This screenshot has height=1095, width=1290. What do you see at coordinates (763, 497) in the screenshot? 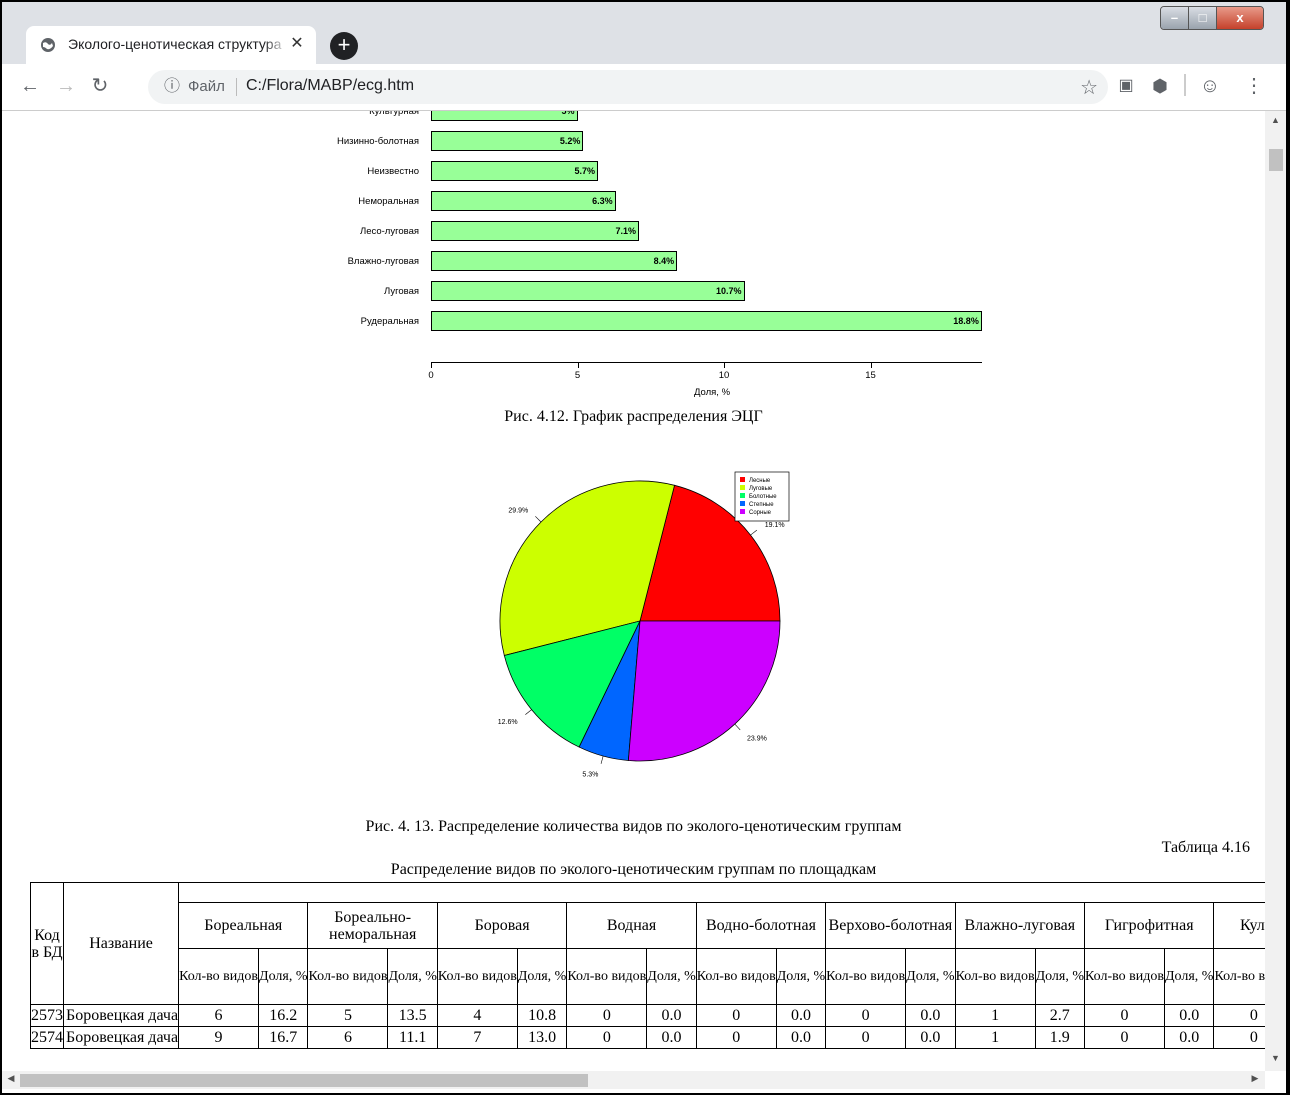
I see `pie-legend-label: Болотные` at bounding box center [763, 497].